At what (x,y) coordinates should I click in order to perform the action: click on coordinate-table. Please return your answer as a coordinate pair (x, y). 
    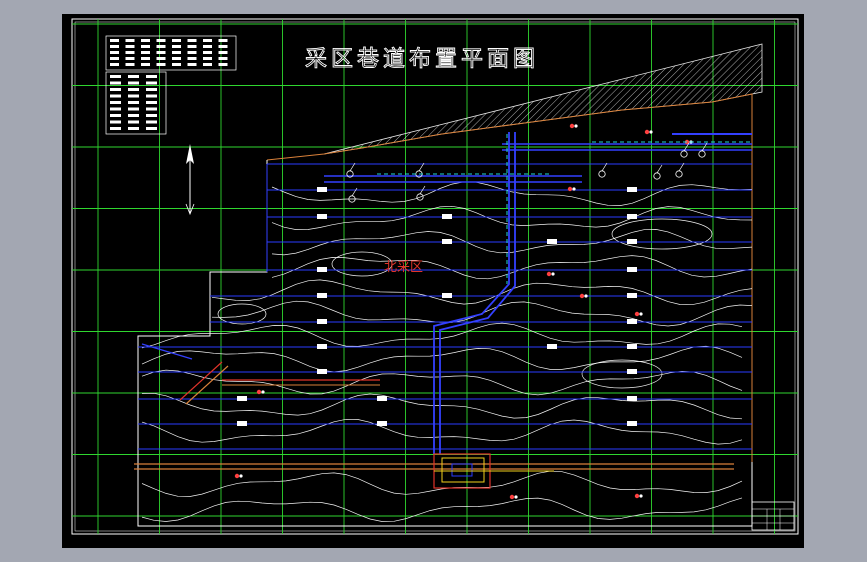
    Looking at the image, I should click on (171, 85).